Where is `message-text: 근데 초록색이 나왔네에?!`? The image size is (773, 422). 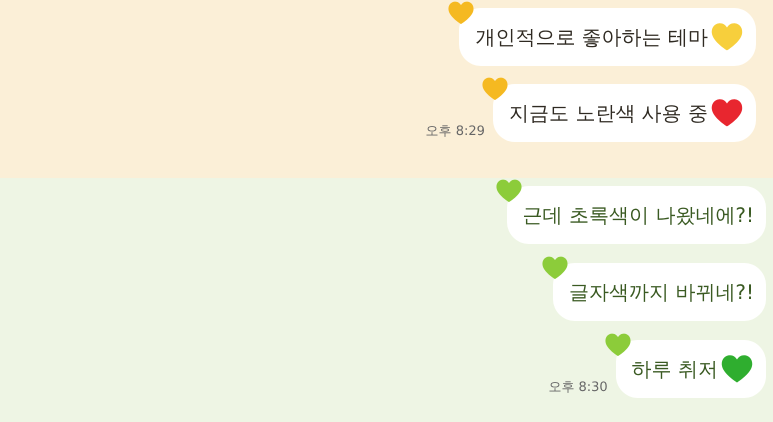
message-text: 근데 초록색이 나왔네에?! is located at coordinates (638, 215).